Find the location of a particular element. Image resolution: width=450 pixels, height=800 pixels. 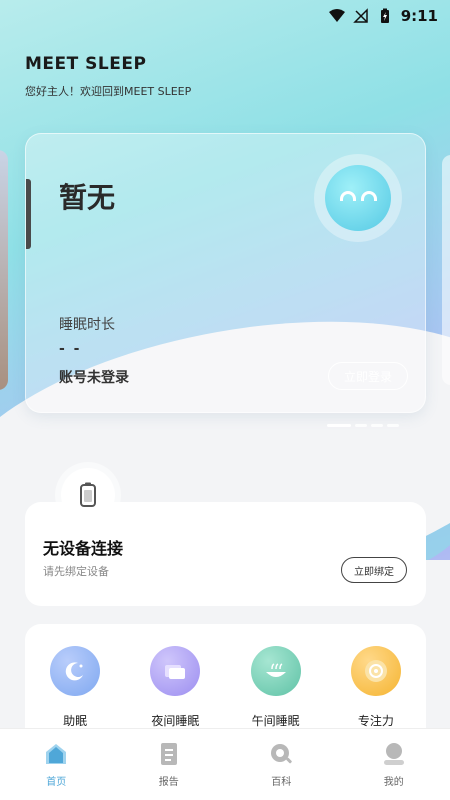

sleep-duration-value: - - is located at coordinates (70, 349).